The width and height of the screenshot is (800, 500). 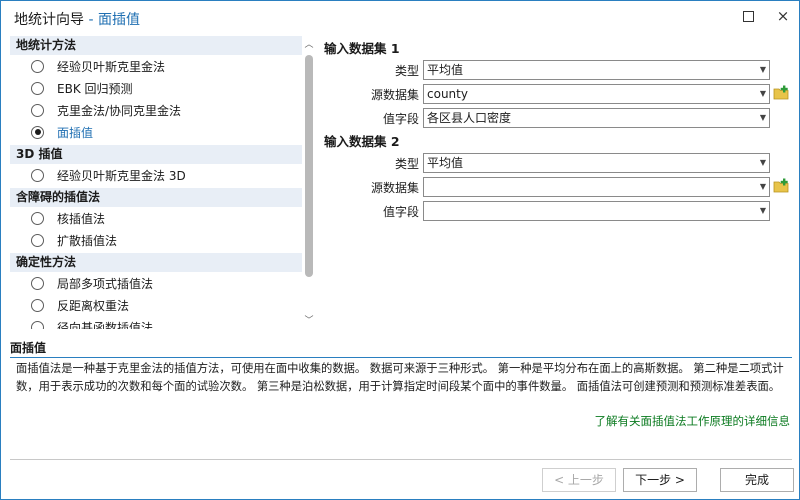 I want to click on window-title-sub: 面插值, so click(x=118, y=20).